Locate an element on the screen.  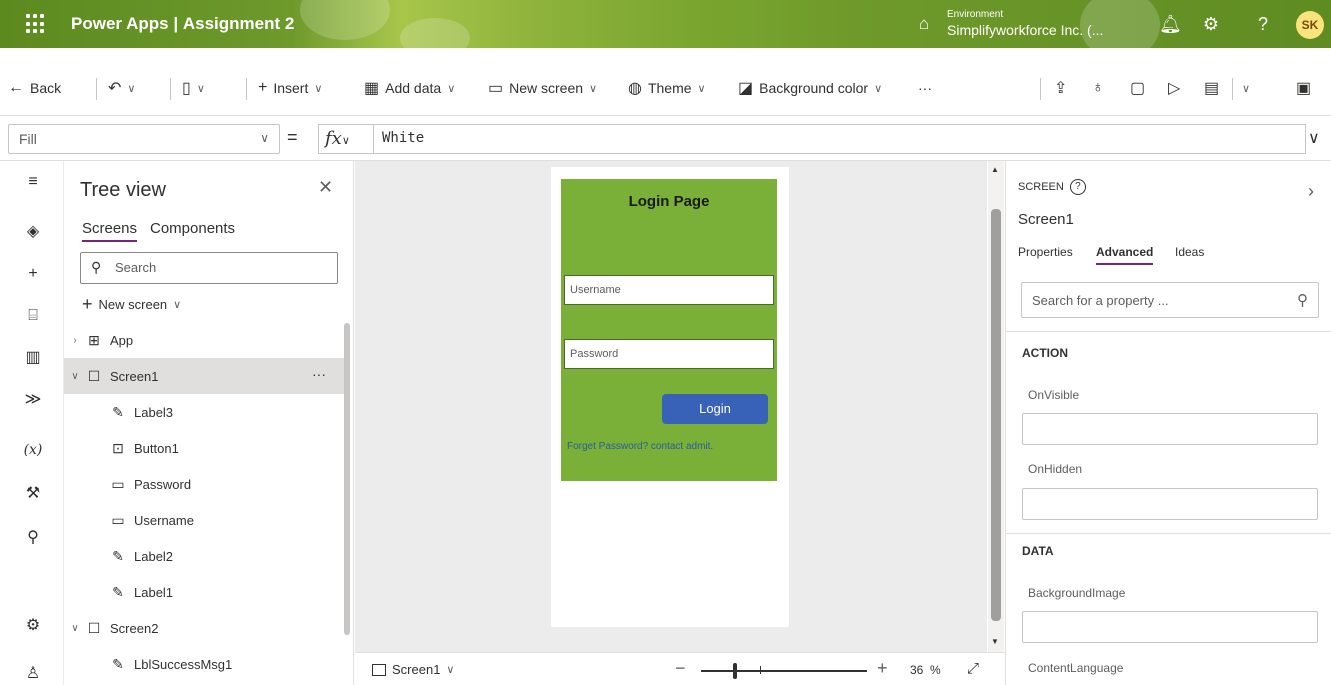
gear-icon: ⚙ is located at coordinates (1211, 24).